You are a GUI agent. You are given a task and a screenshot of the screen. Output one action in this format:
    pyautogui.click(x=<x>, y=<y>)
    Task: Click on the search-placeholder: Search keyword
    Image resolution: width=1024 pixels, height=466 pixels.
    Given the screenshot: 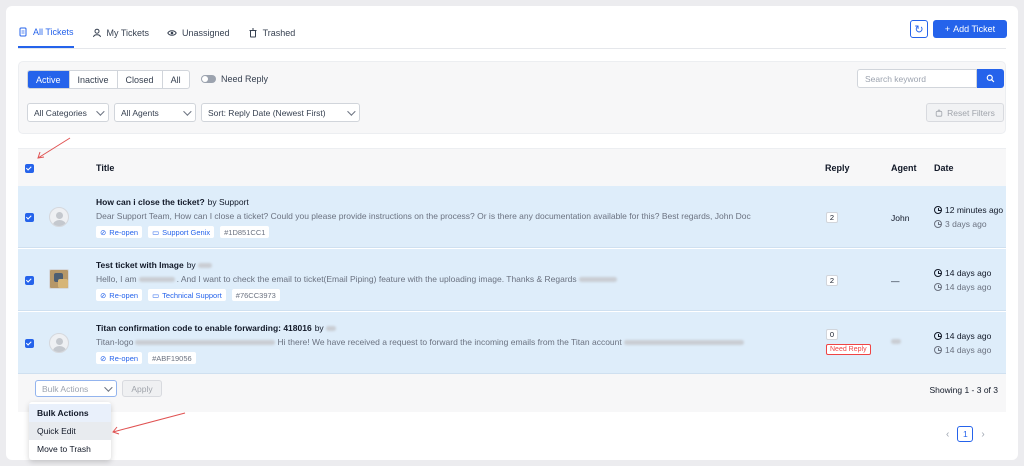 What is the action you would take?
    pyautogui.click(x=895, y=78)
    